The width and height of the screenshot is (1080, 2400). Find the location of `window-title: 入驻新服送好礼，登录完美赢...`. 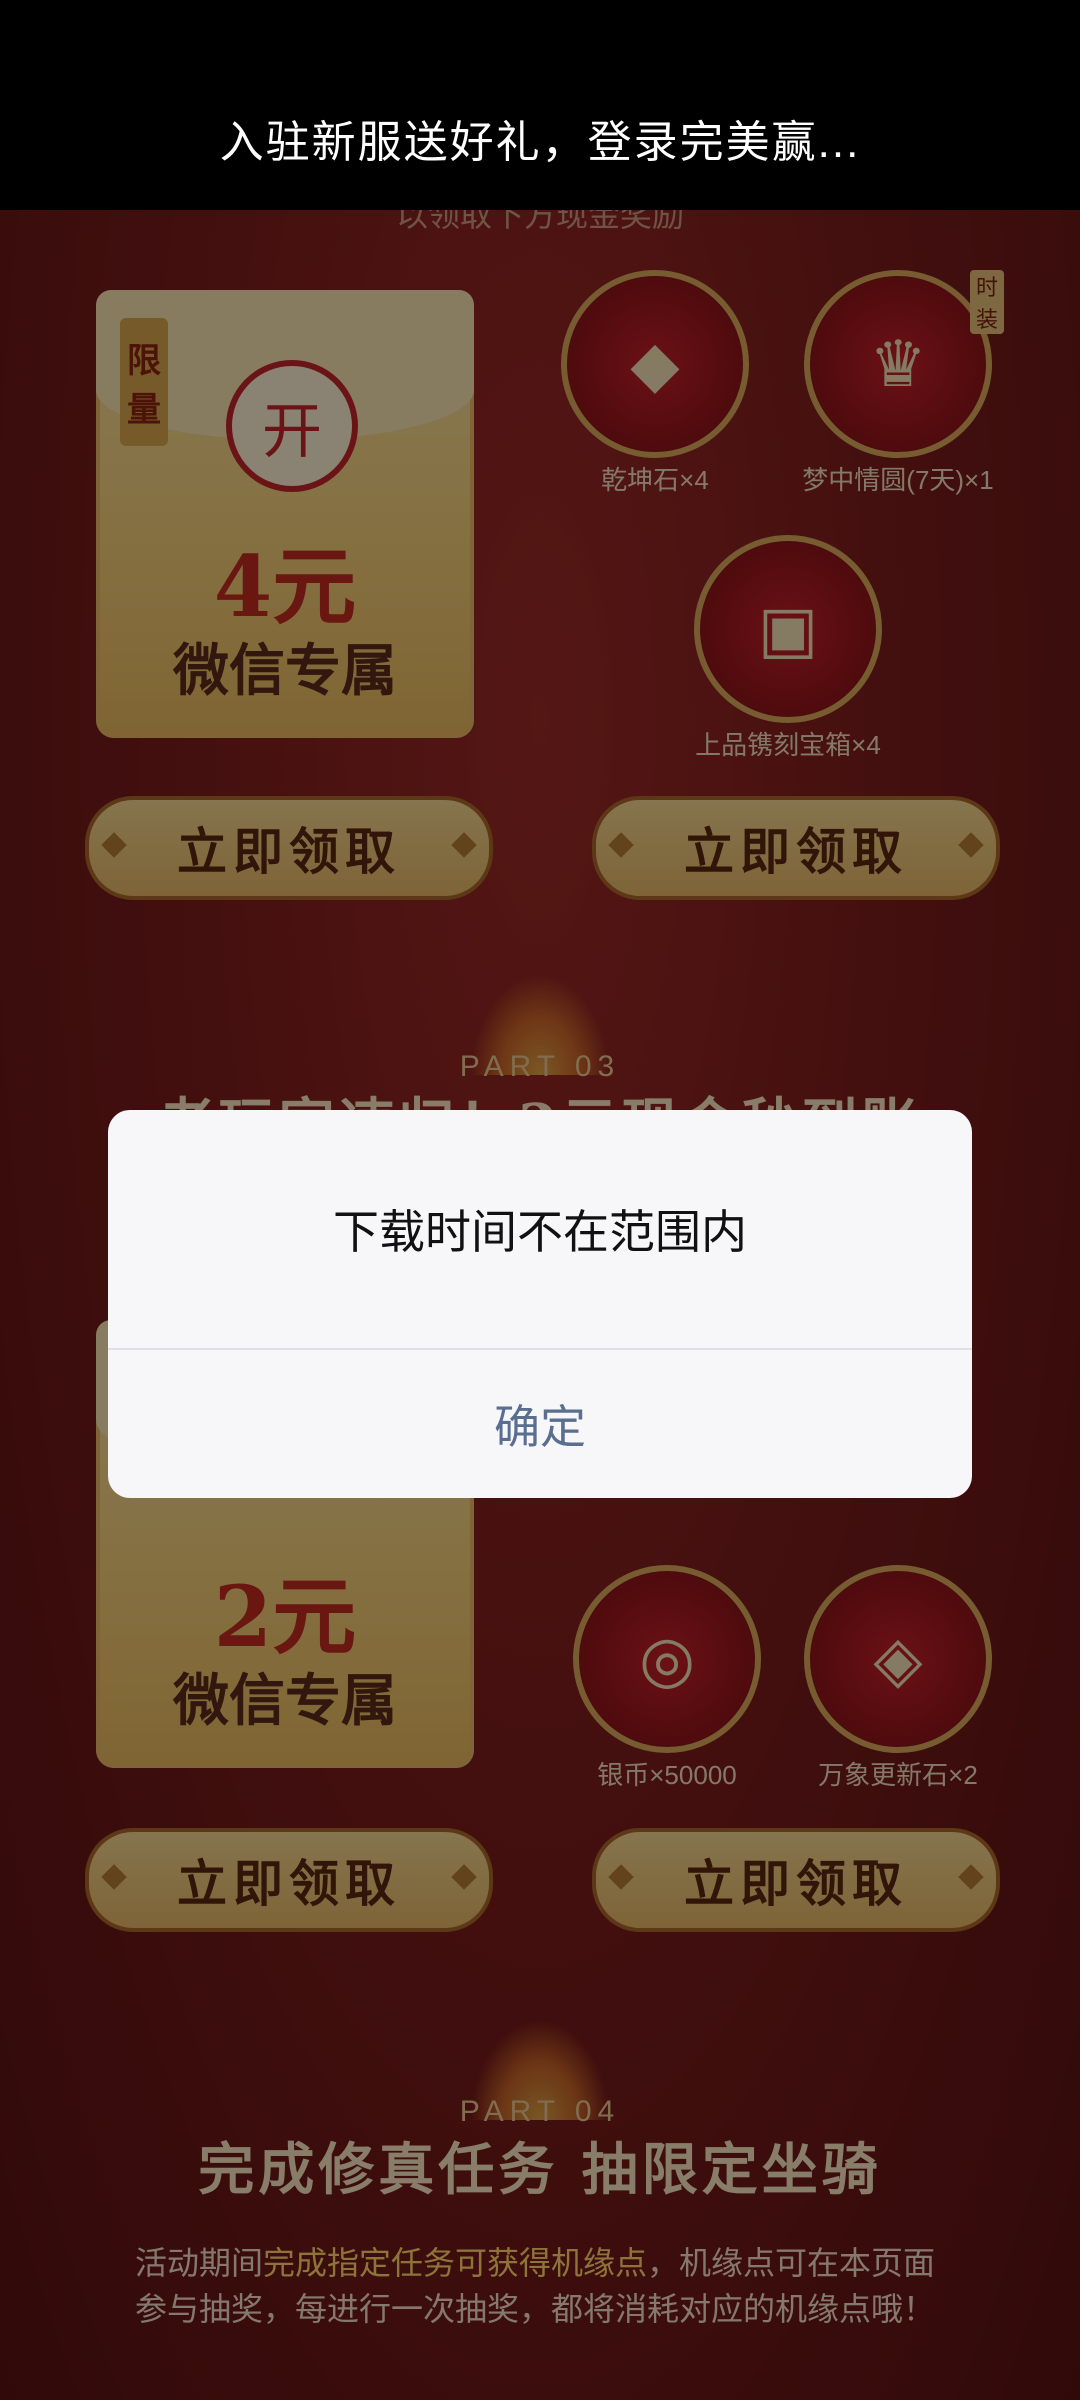

window-title: 入驻新服送好礼，登录完美赢... is located at coordinates (540, 142).